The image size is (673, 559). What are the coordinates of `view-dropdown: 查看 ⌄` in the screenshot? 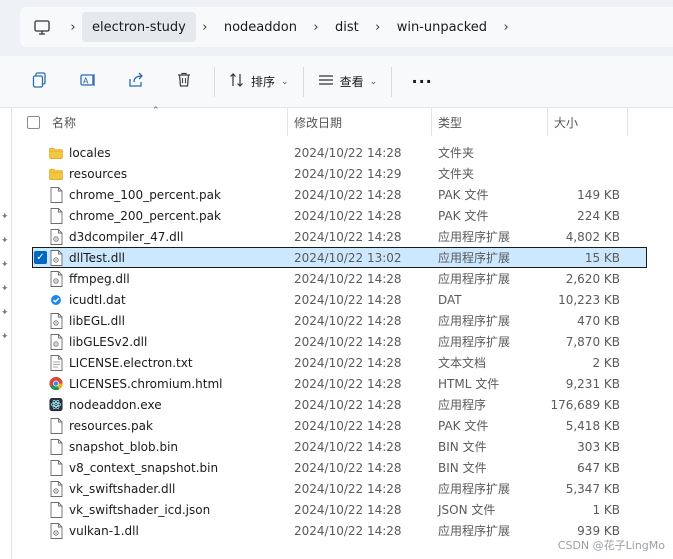 It's located at (348, 82).